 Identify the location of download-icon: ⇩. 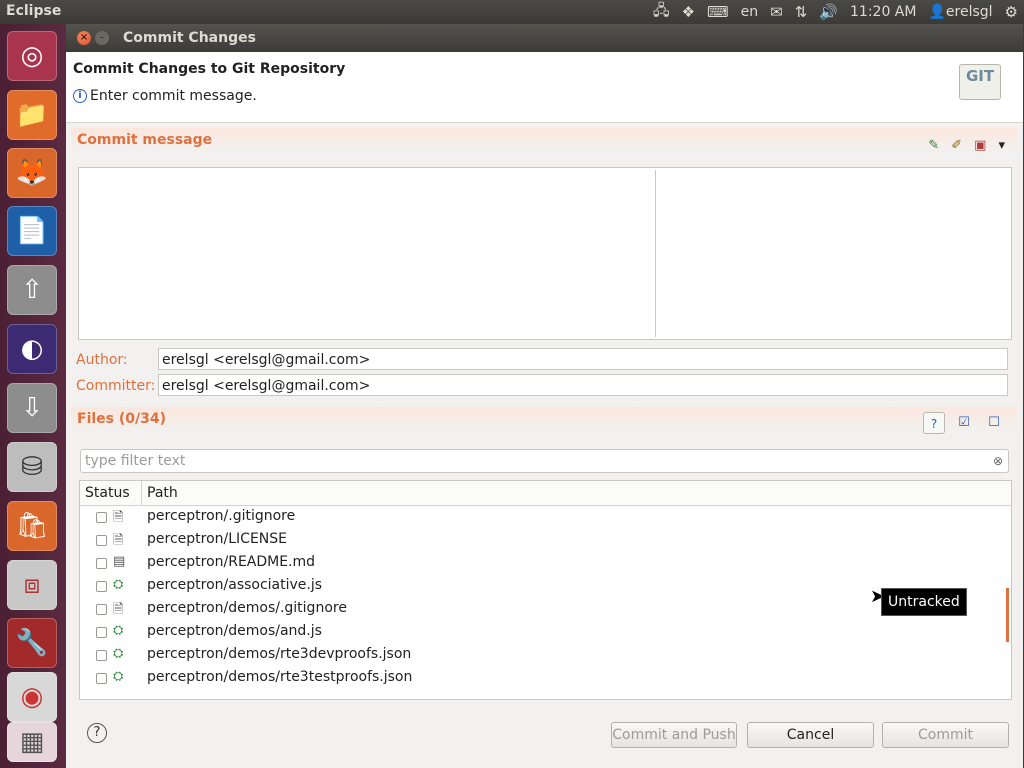
(32, 408).